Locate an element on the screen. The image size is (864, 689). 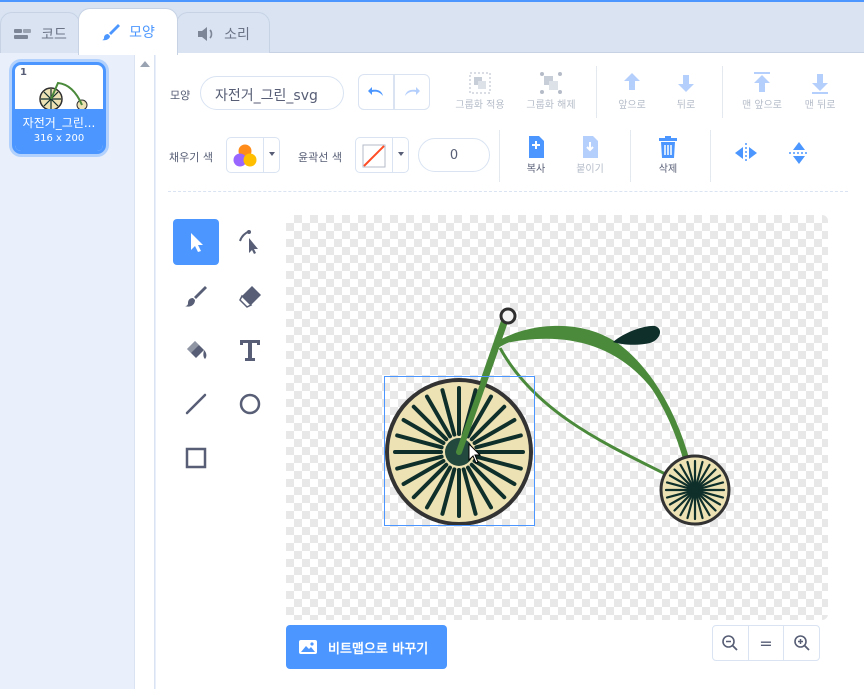
line-tool is located at coordinates (196, 404).